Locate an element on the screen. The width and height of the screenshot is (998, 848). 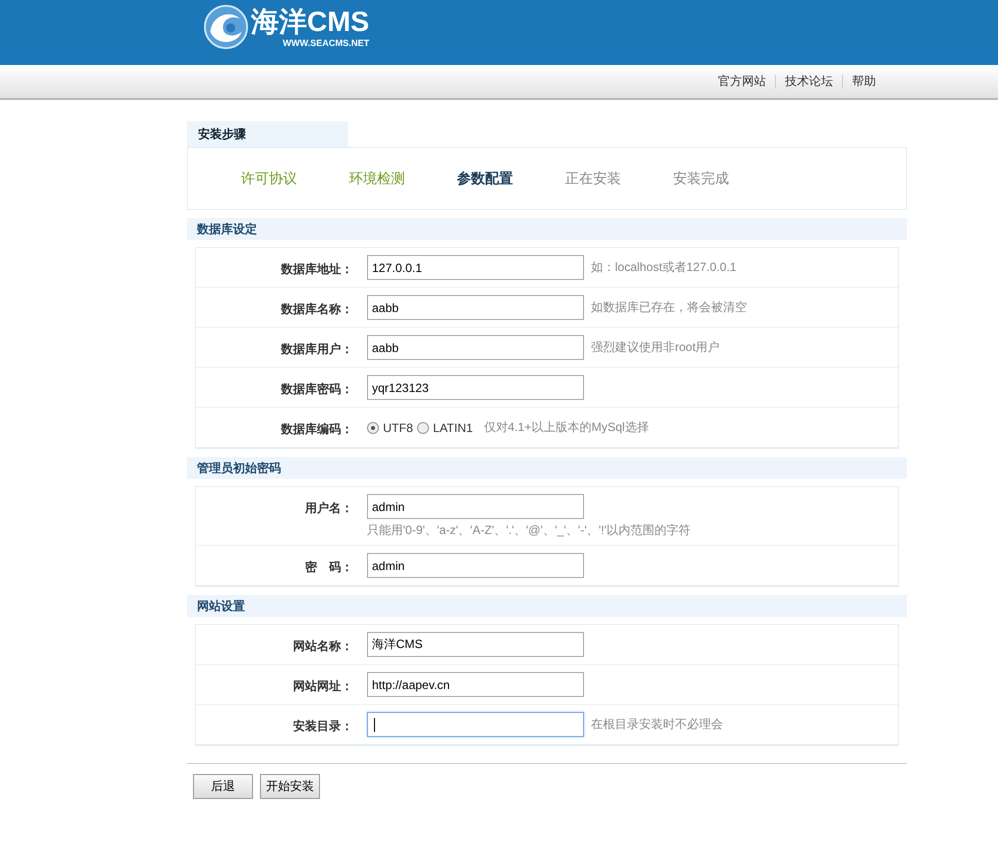
hint-text: 仅对4.1+以上版本的MySql选择 is located at coordinates (566, 427).